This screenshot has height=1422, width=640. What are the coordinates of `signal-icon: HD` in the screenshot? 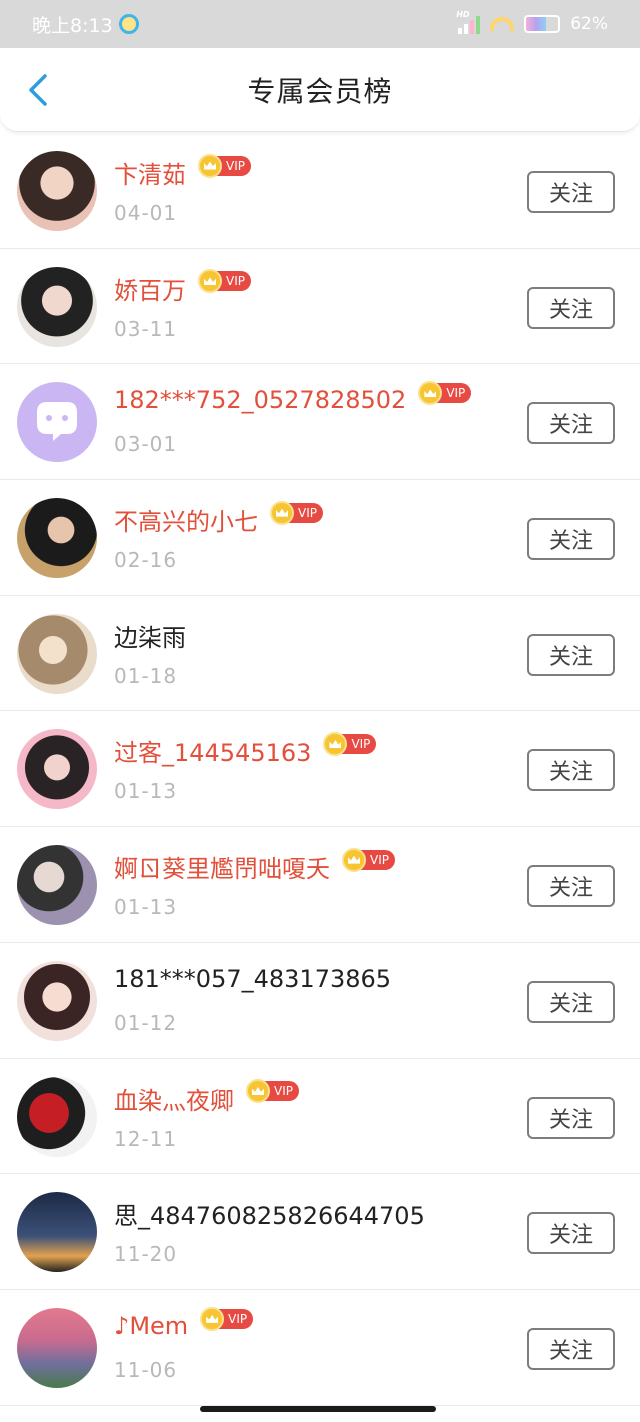 It's located at (468, 22).